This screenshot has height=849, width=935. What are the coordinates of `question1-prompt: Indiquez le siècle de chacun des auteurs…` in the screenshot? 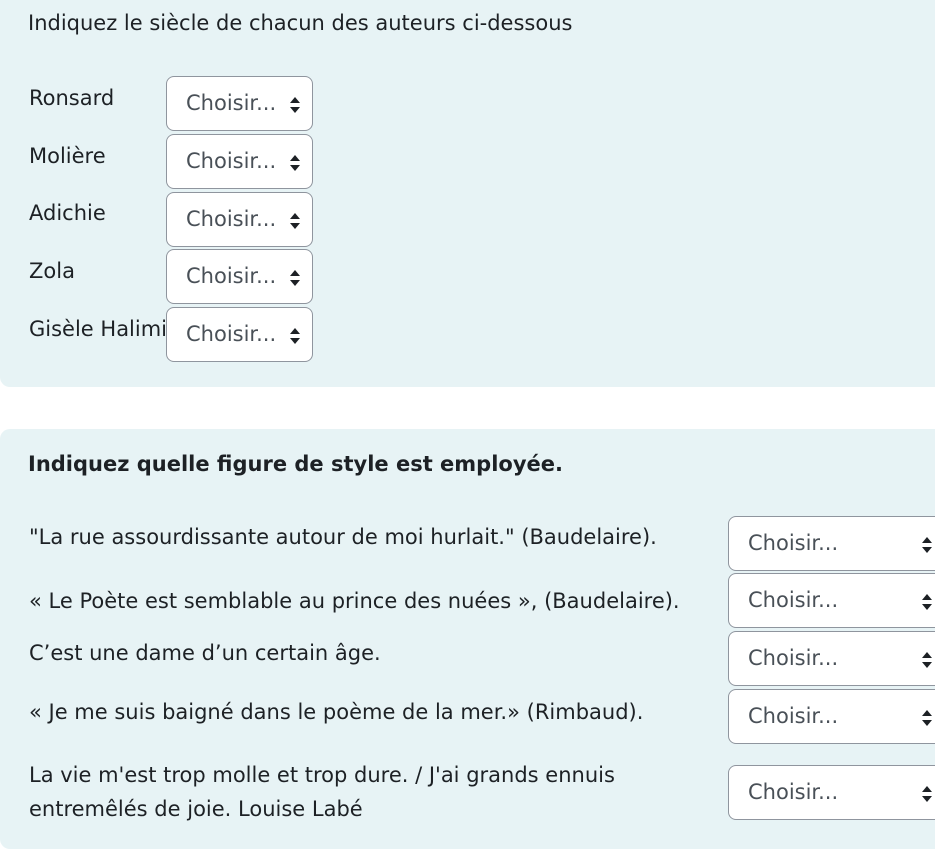 It's located at (300, 23).